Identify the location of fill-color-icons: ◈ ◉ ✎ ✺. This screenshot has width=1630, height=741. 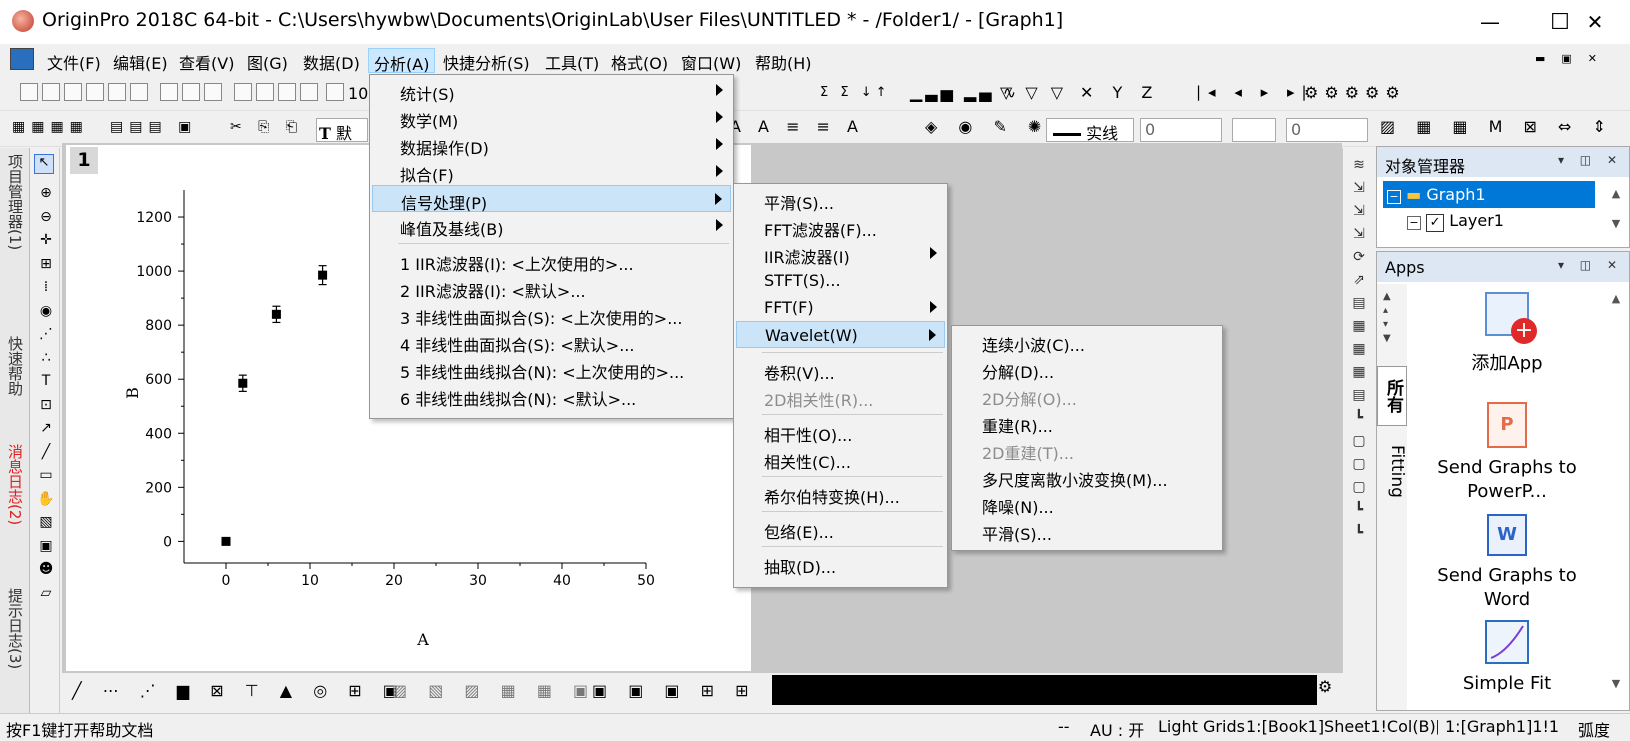
(987, 126).